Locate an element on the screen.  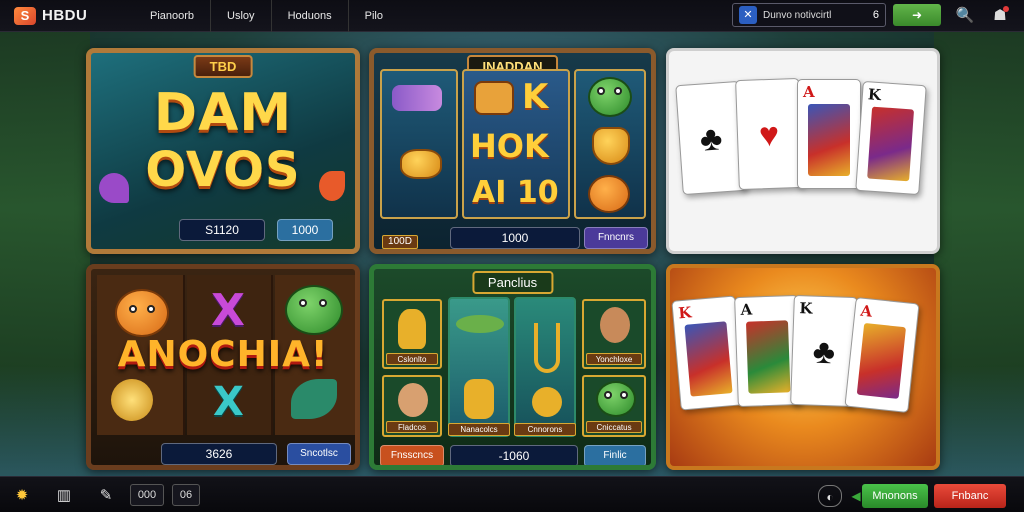
heart-icon: ♥ is located at coordinates (769, 135).